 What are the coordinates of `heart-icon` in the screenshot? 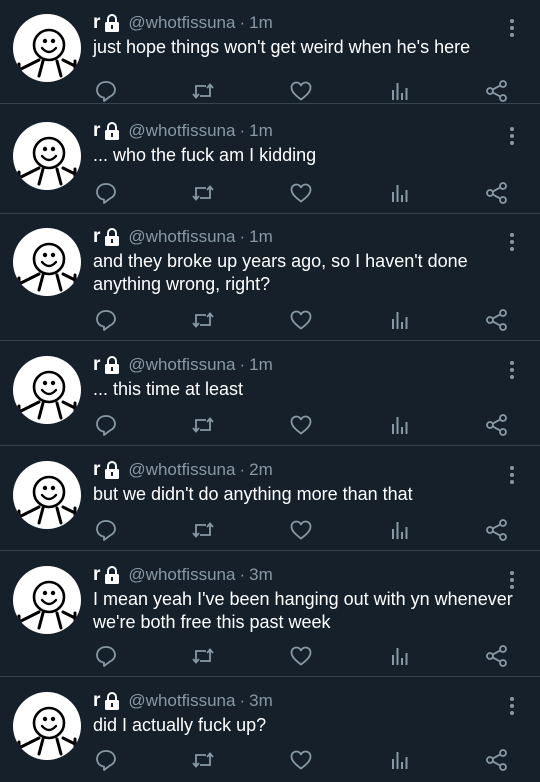 It's located at (301, 656).